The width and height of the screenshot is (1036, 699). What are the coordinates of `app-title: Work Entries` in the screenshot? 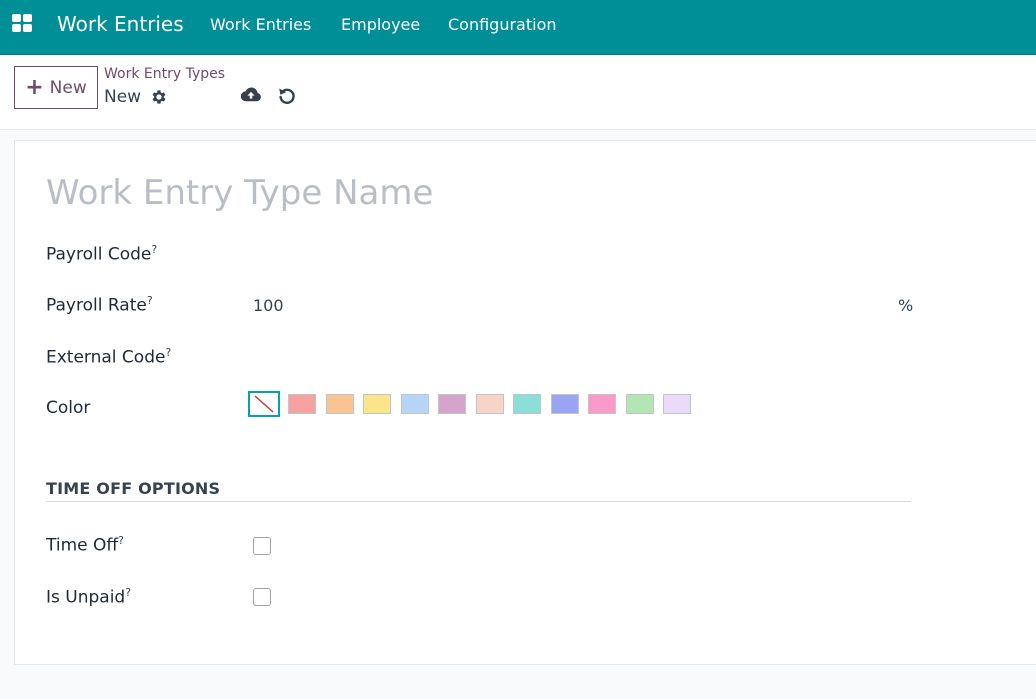 It's located at (120, 24).